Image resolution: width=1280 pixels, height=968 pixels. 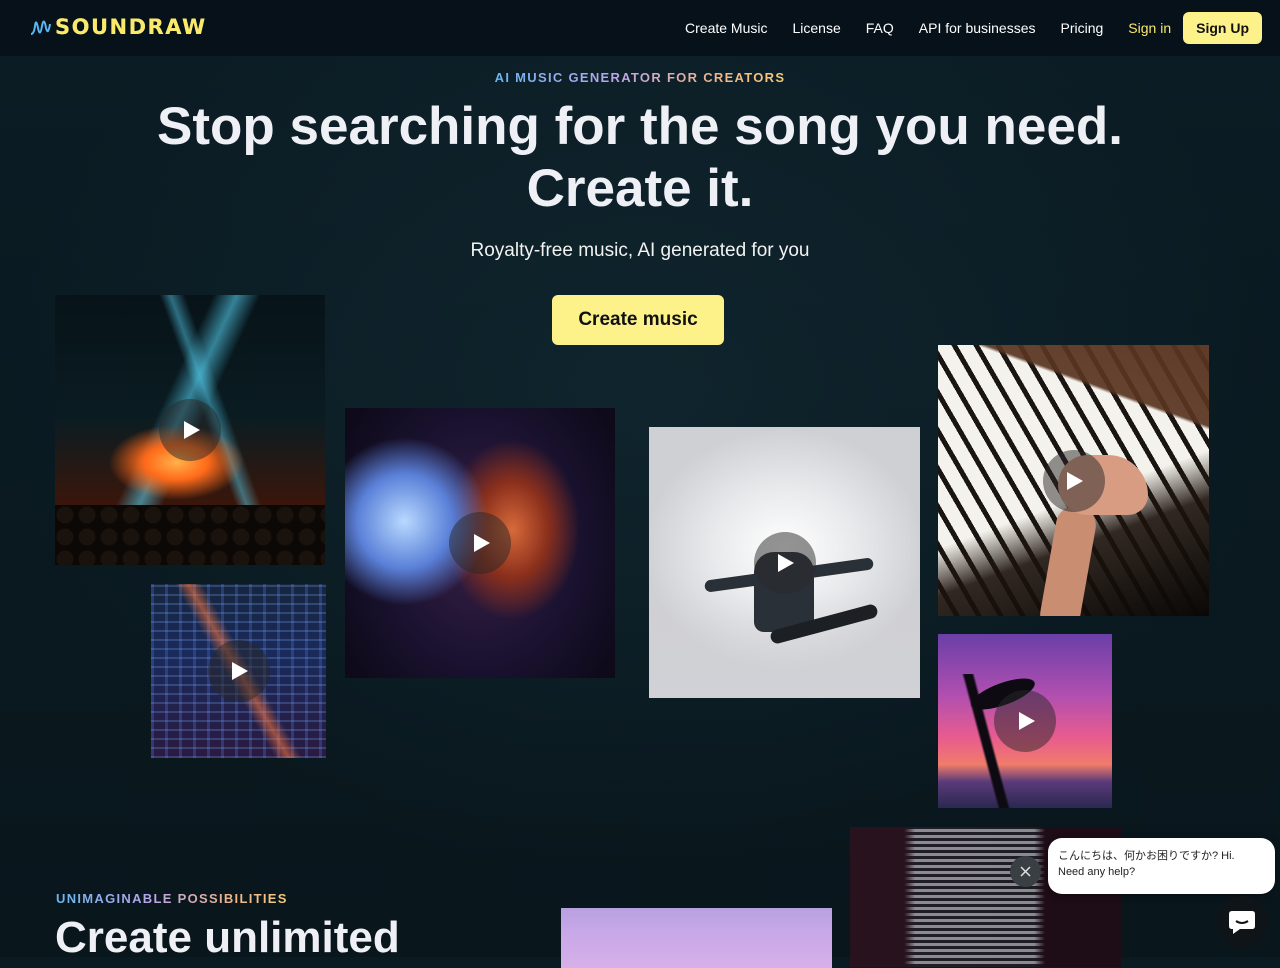 What do you see at coordinates (1146, 856) in the screenshot?
I see `chat-message-line1: こんにちは、何かお困りですか? Hi.` at bounding box center [1146, 856].